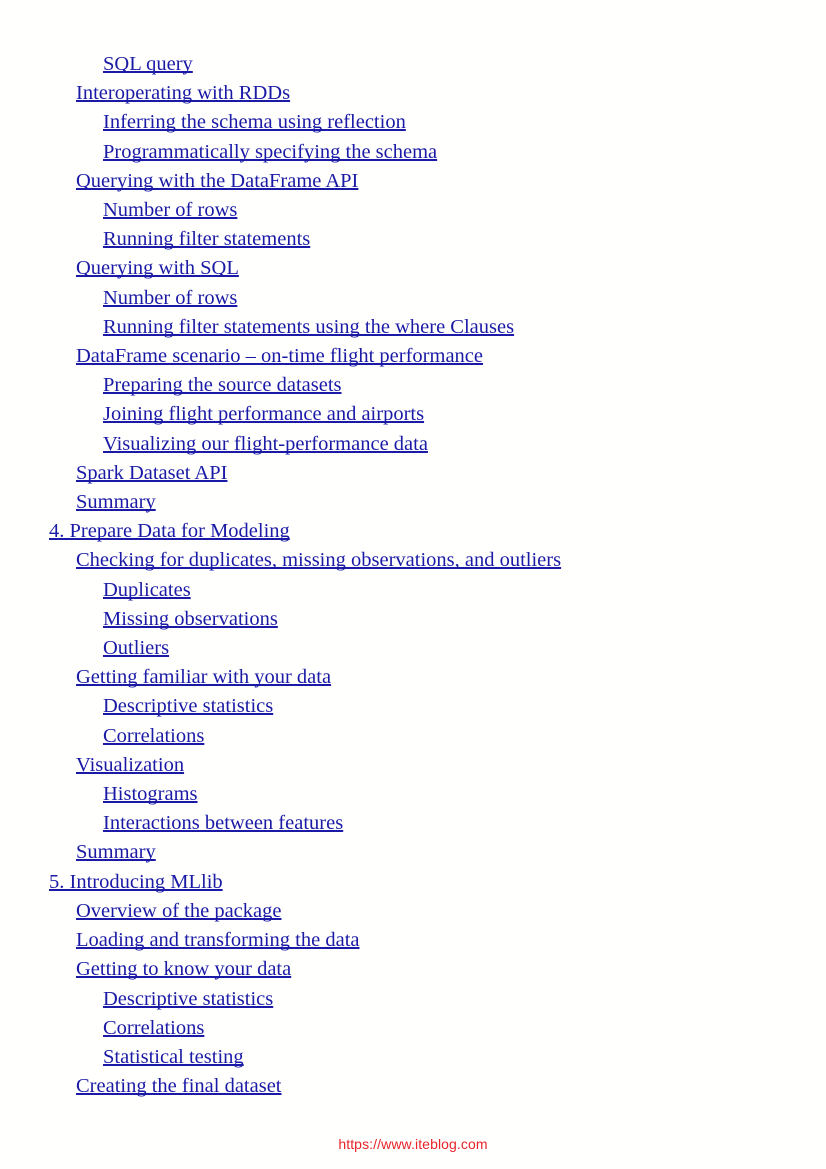 Image resolution: width=826 pixels, height=1169 pixels. I want to click on toc-entry: Statistical testing, so click(173, 1057).